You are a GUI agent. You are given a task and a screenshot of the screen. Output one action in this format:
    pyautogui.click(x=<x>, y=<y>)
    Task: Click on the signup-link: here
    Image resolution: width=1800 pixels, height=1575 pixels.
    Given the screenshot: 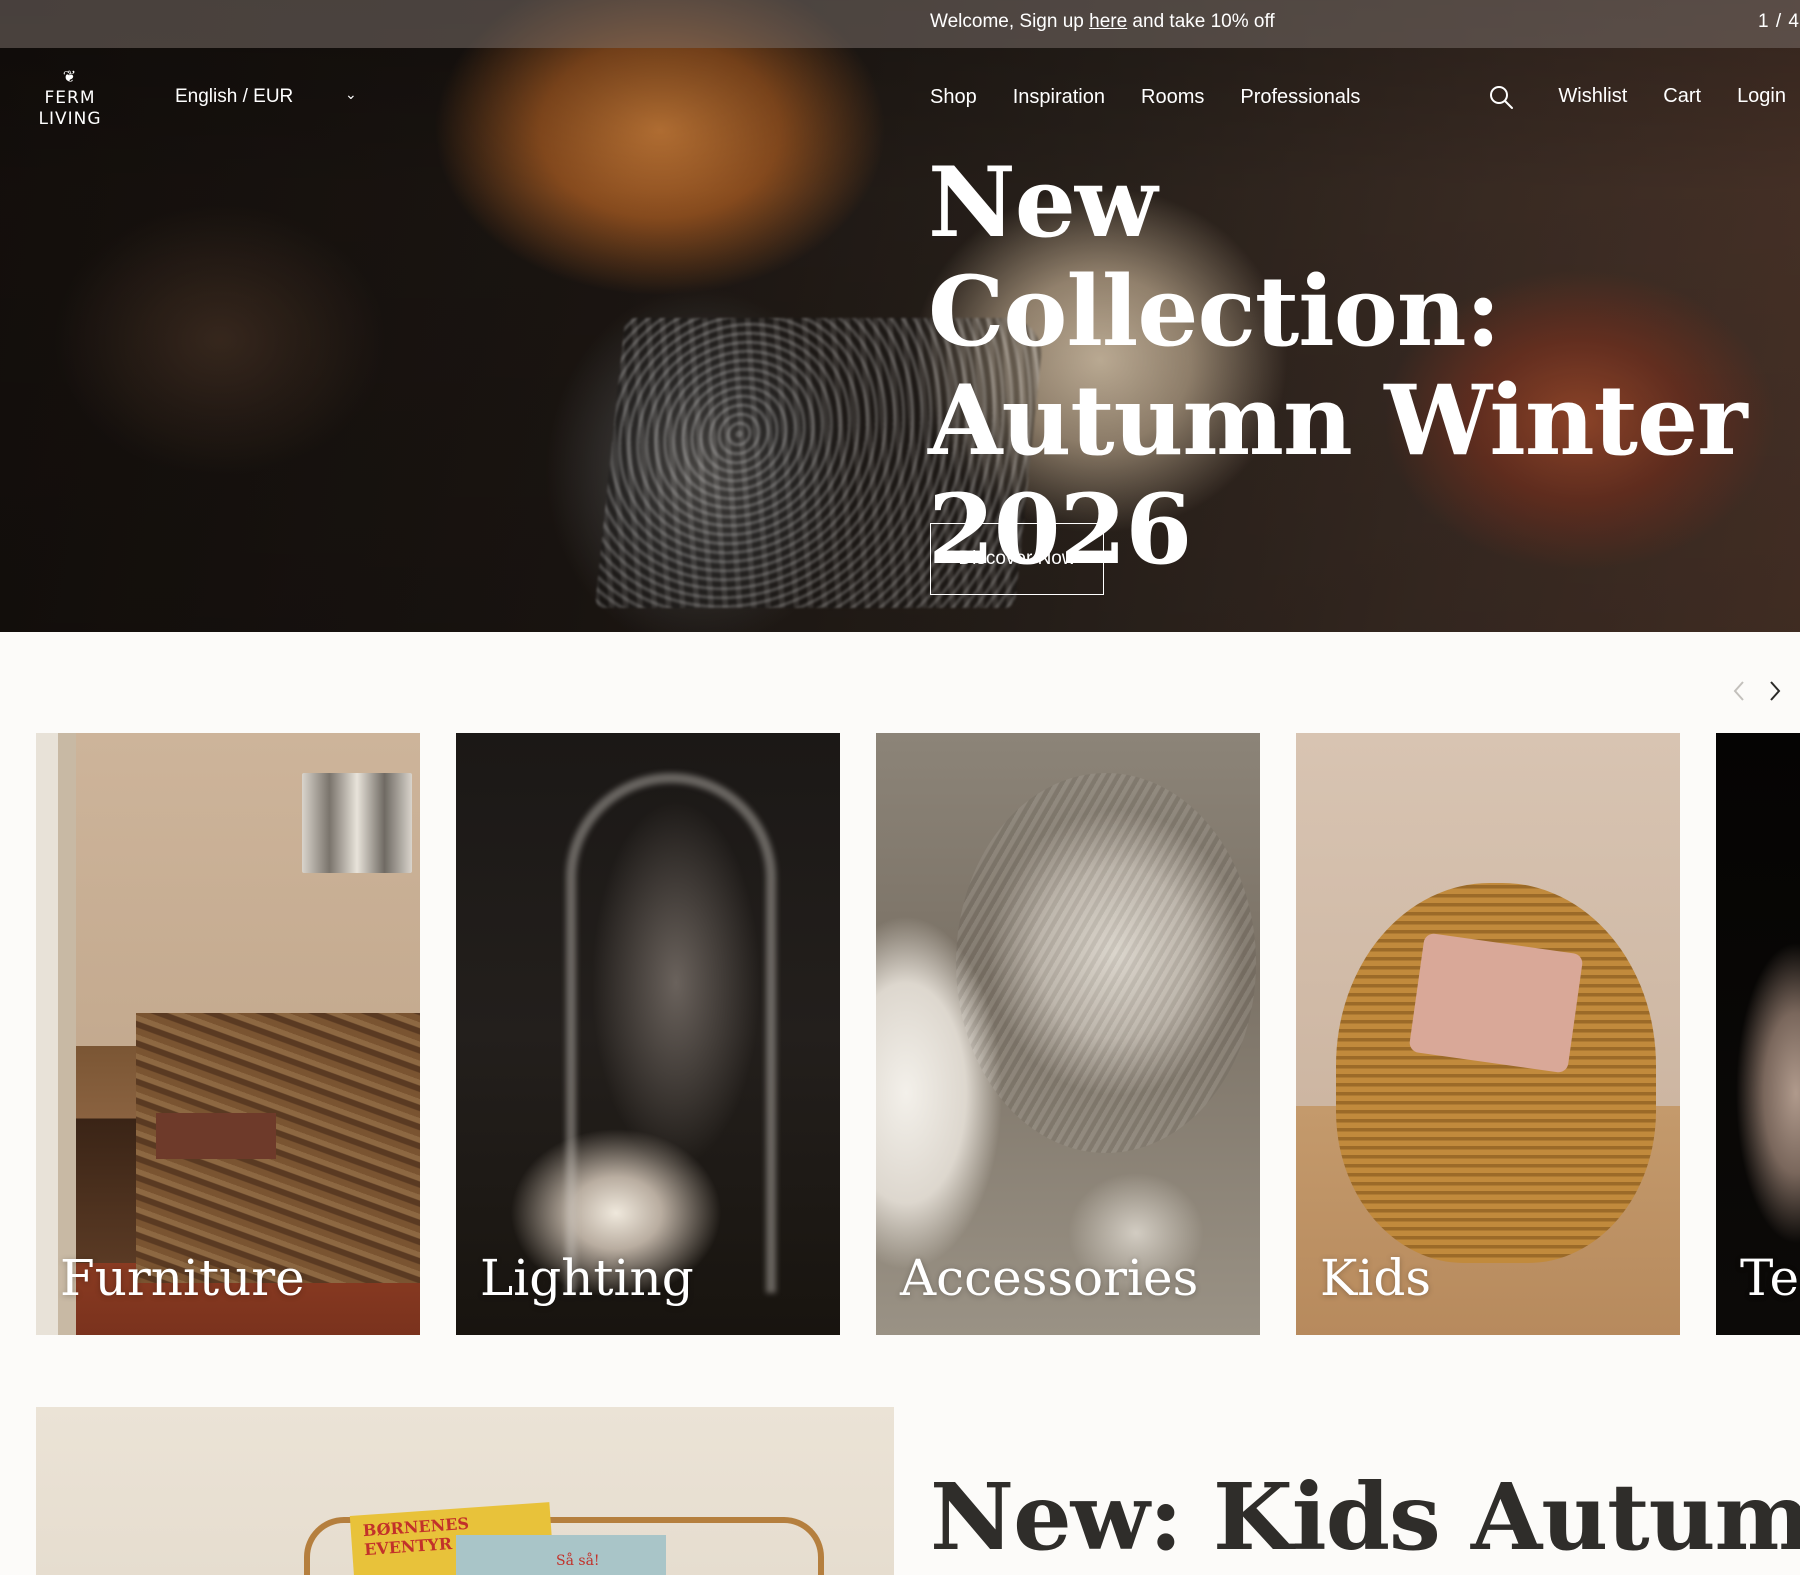 What is the action you would take?
    pyautogui.click(x=1108, y=21)
    